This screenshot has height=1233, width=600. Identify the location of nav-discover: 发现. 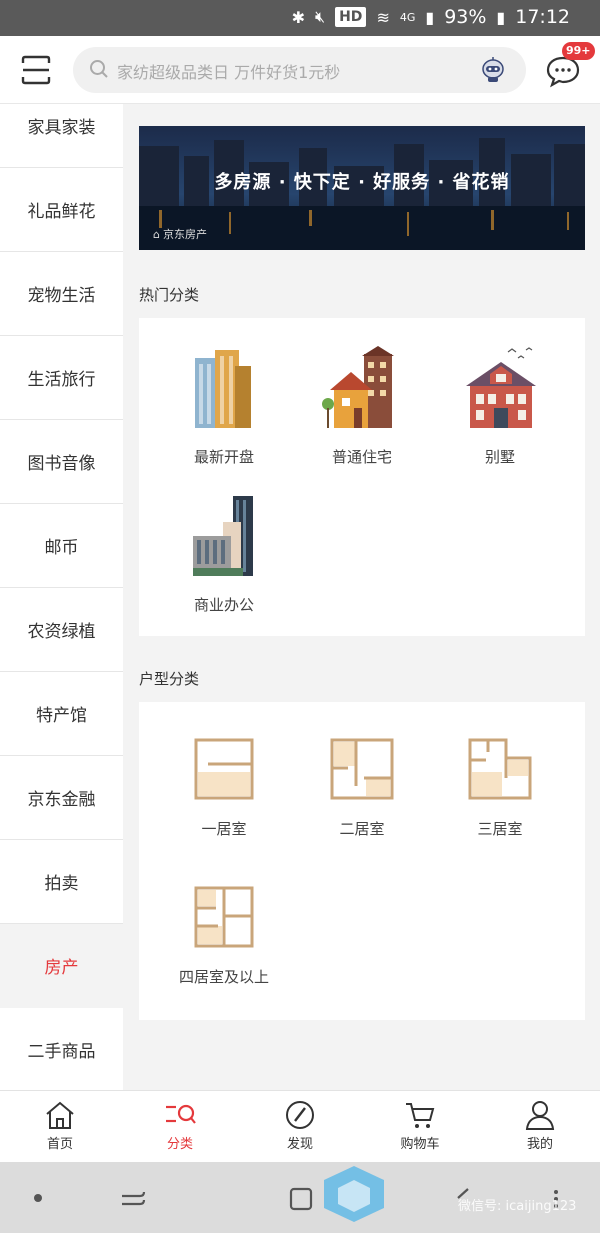
(300, 1125).